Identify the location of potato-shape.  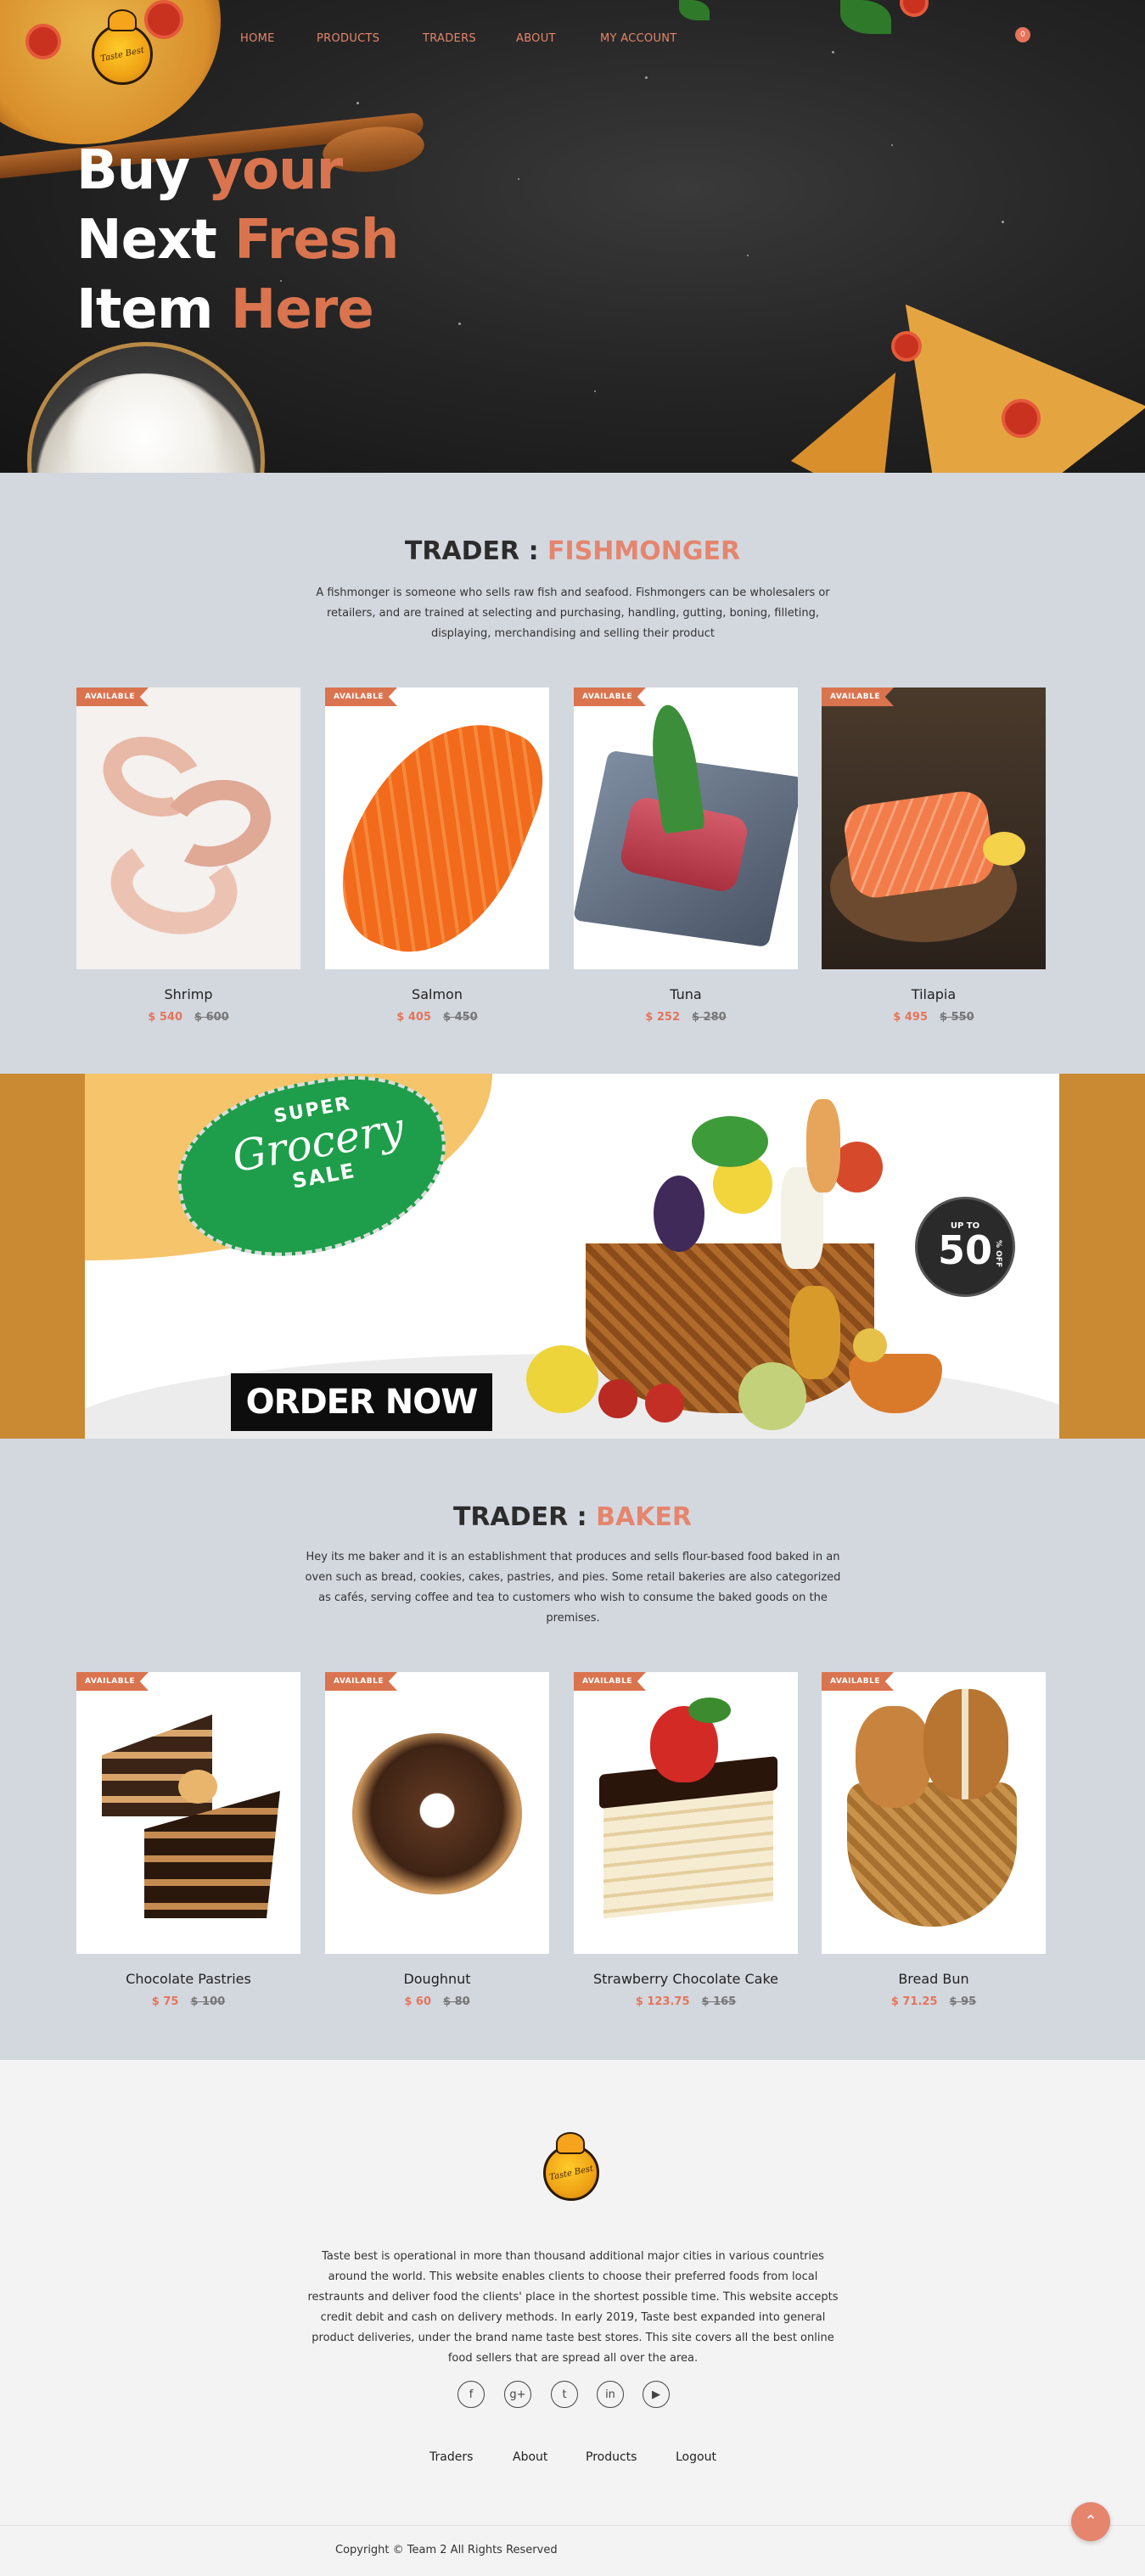
(870, 1345).